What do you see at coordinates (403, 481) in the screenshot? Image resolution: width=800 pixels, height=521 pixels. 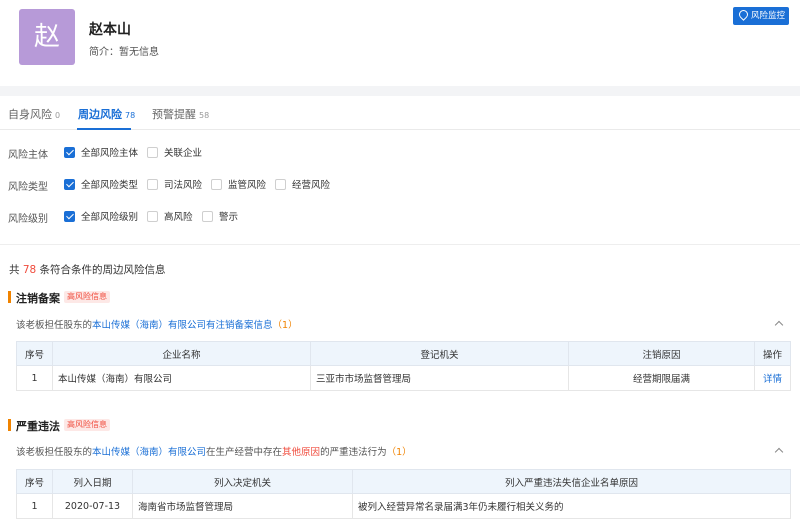 I see `table-header-row: 序号 列入日期 列入决定机关 列入严重违法失信企业名单原因` at bounding box center [403, 481].